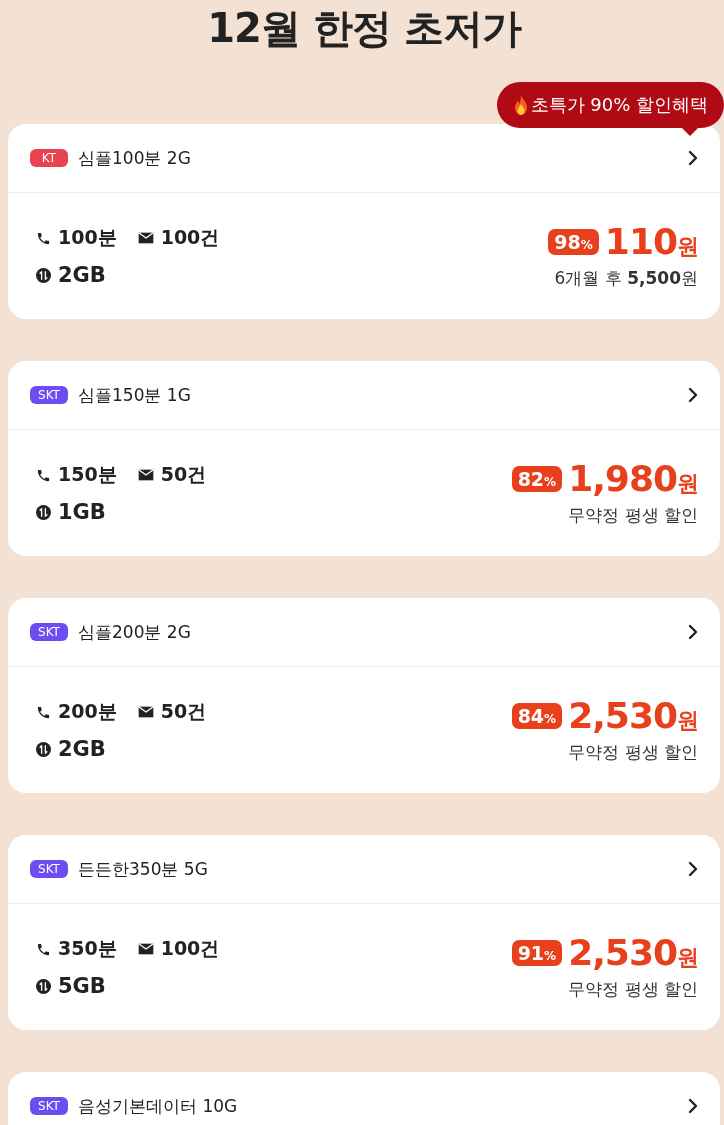  What do you see at coordinates (573, 241) in the screenshot?
I see `discount-badge: 98%` at bounding box center [573, 241].